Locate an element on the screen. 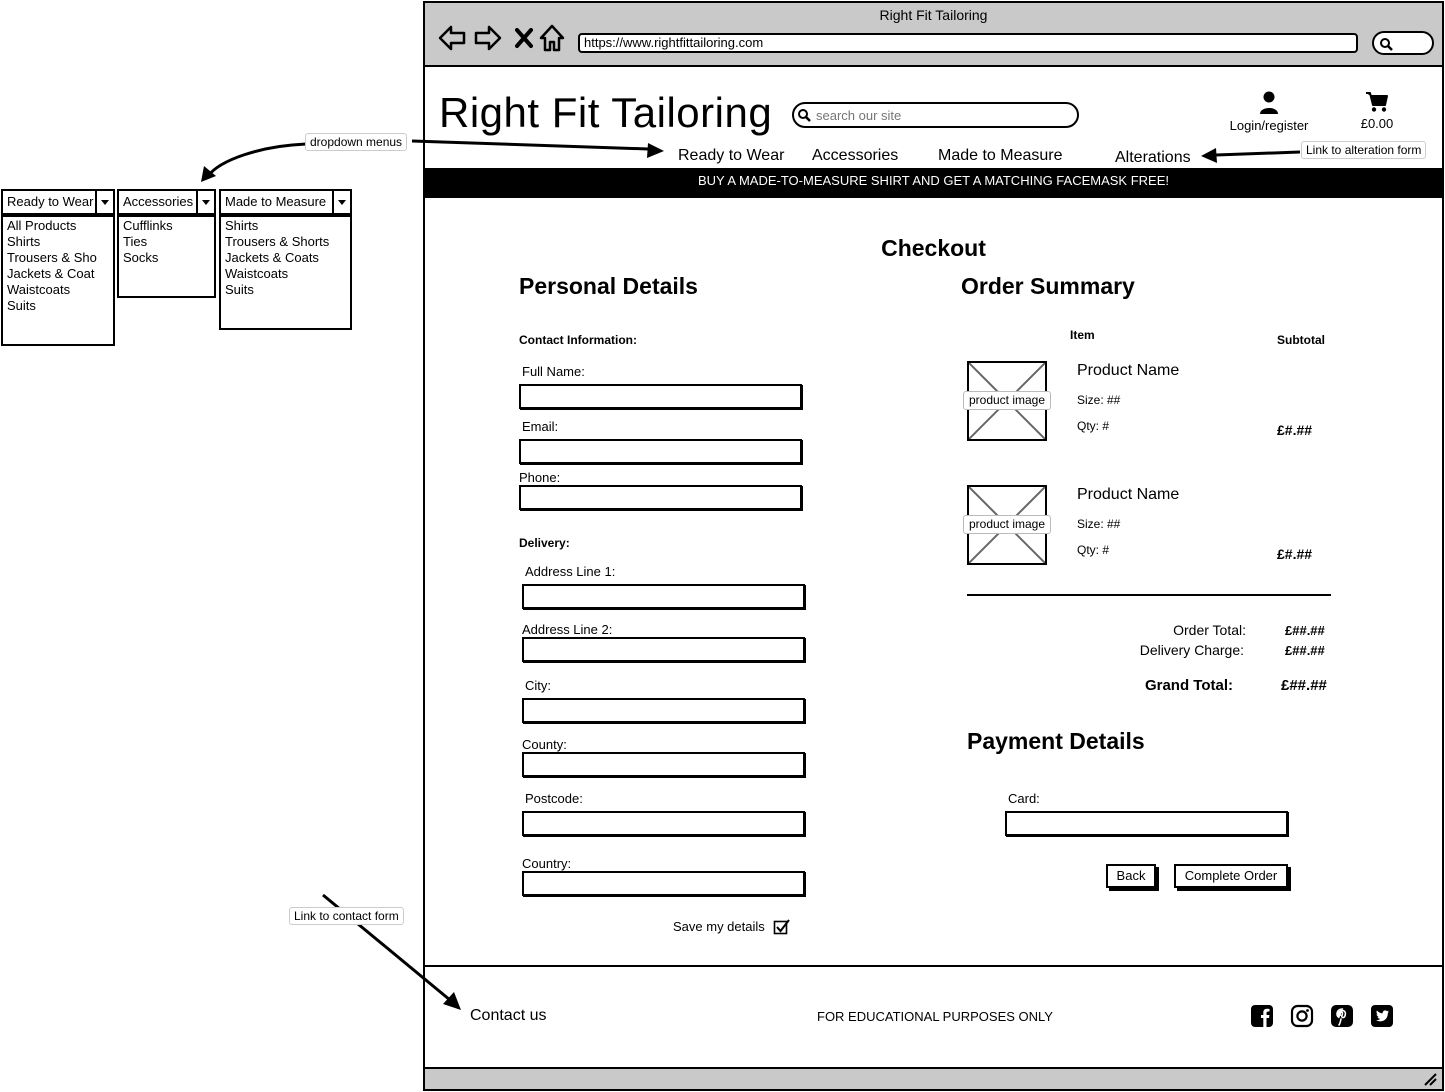 Image resolution: width=1445 pixels, height=1092 pixels. annotation-dropdown-menus: dropdown menus is located at coordinates (356, 142).